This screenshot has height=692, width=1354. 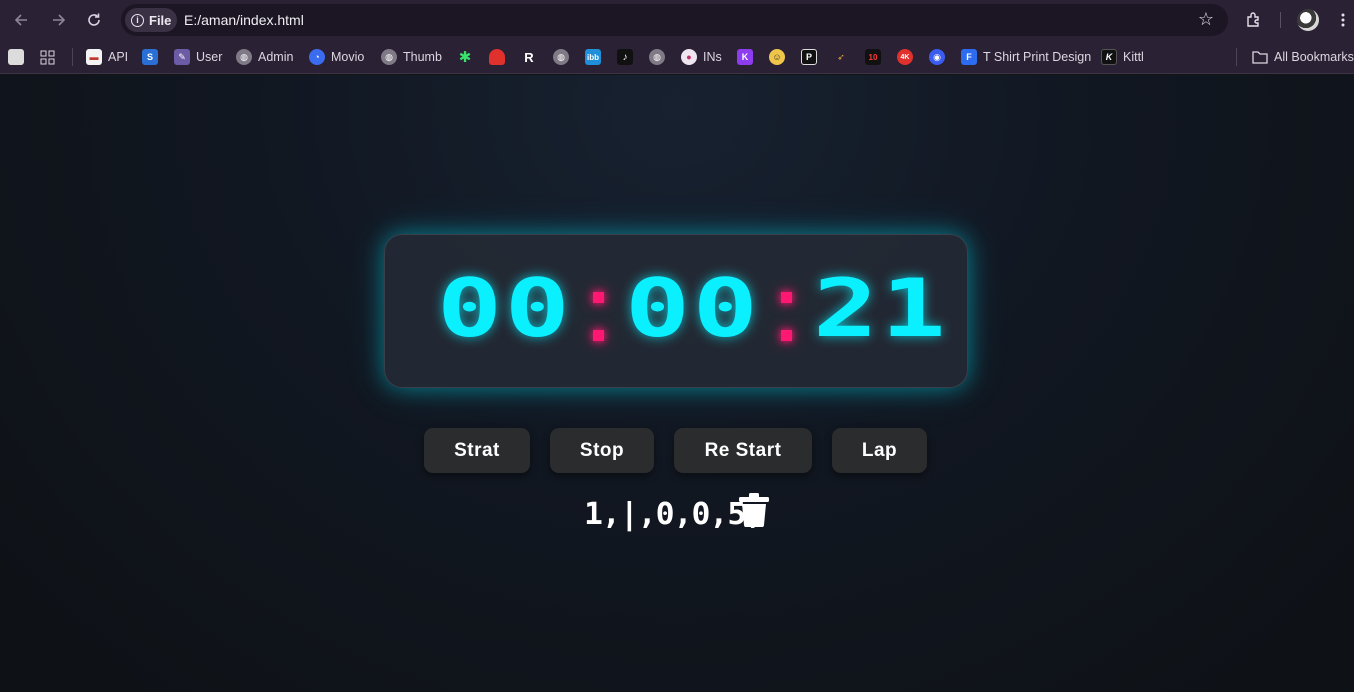 What do you see at coordinates (689, 57) in the screenshot?
I see `ins-icon: ●` at bounding box center [689, 57].